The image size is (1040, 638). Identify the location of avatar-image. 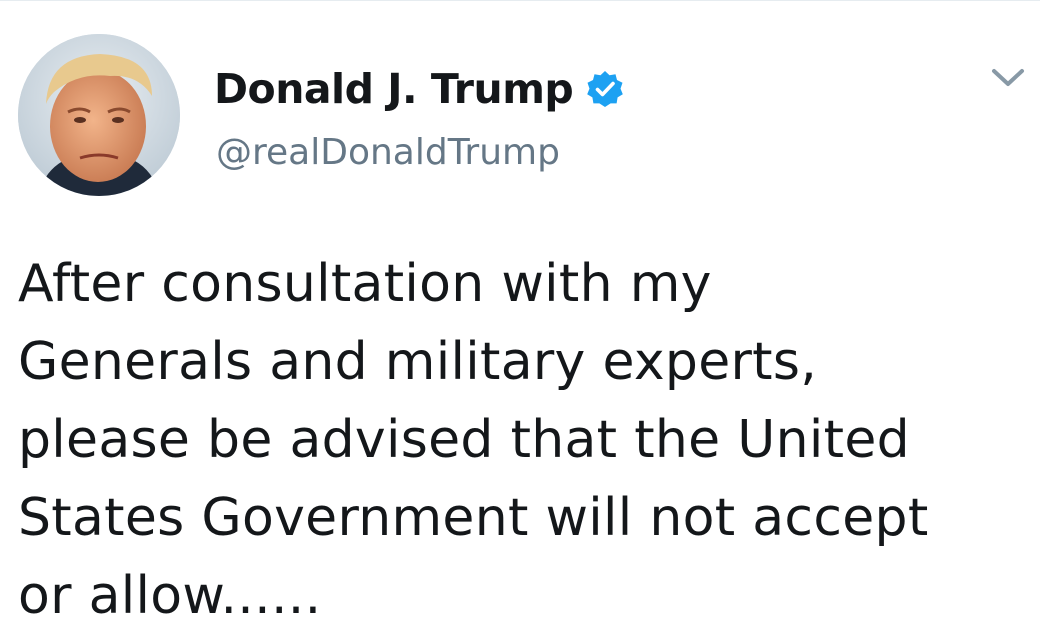
(99, 115).